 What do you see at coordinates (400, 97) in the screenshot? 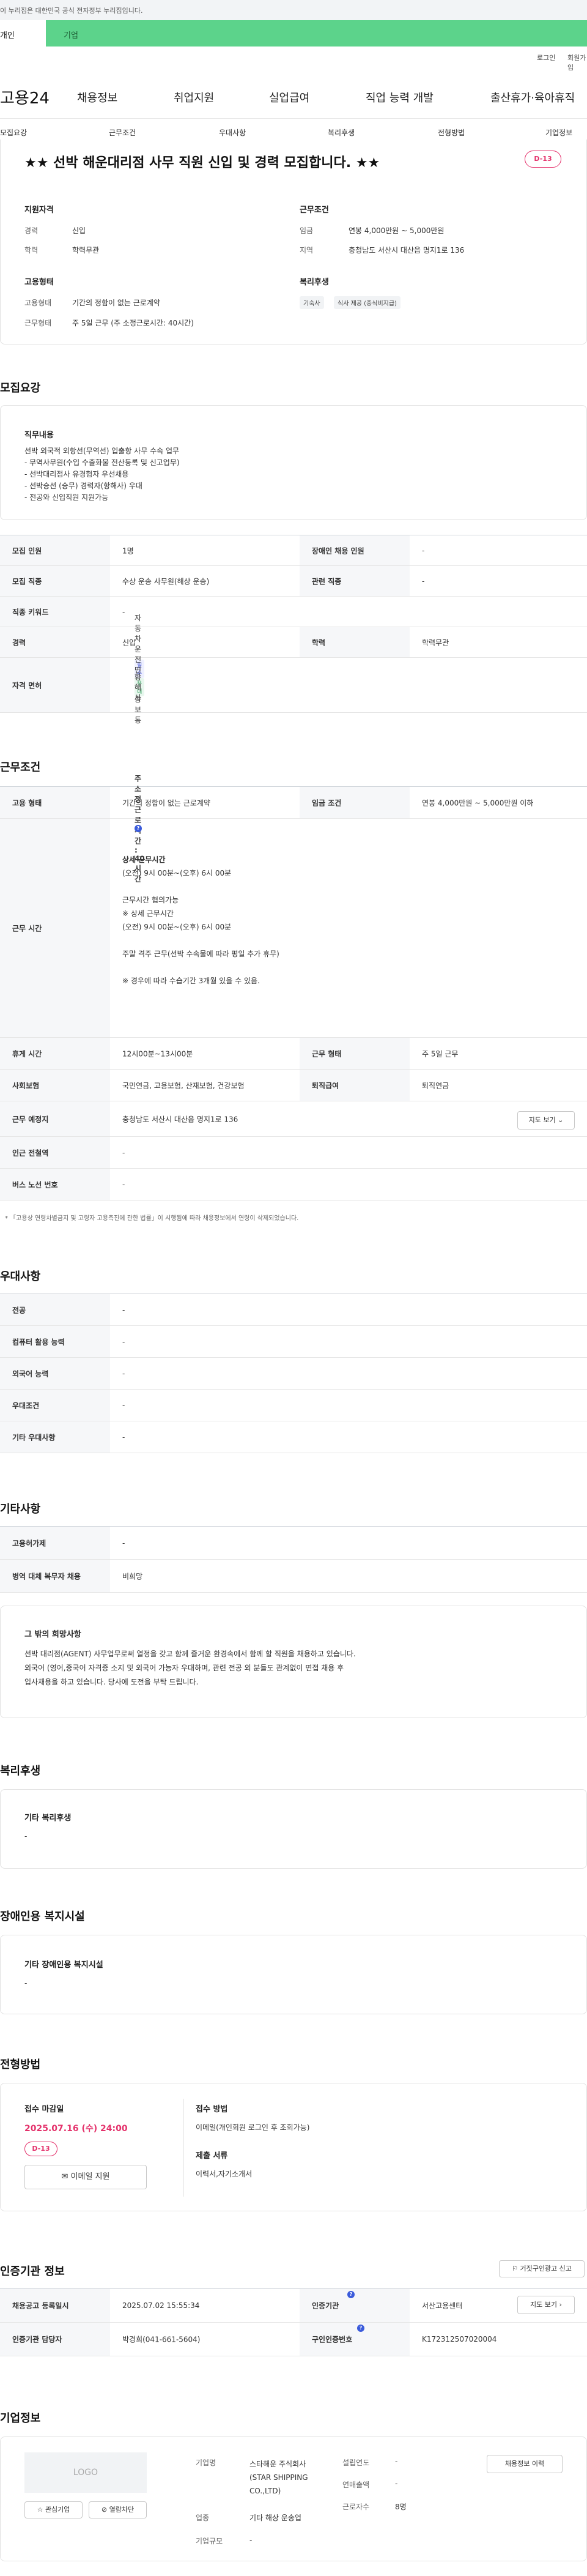
I see `nav-training: 직업 능력 개발` at bounding box center [400, 97].